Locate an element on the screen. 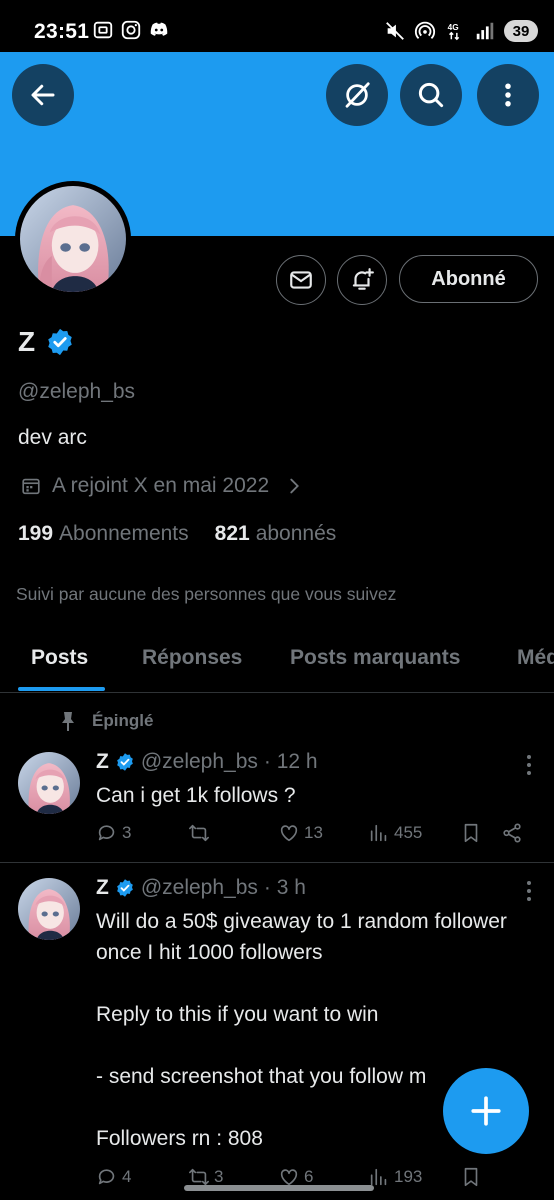  more-vertical-icon is located at coordinates (508, 95).